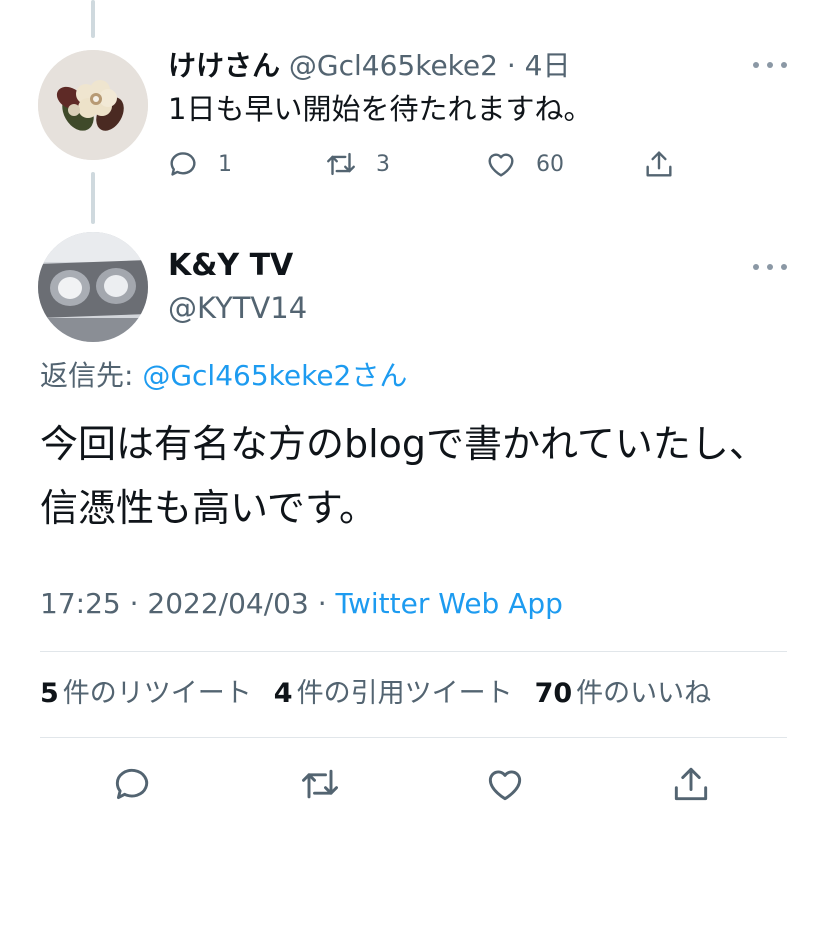 This screenshot has width=827, height=944. What do you see at coordinates (225, 164) in the screenshot?
I see `reply-count: 1` at bounding box center [225, 164].